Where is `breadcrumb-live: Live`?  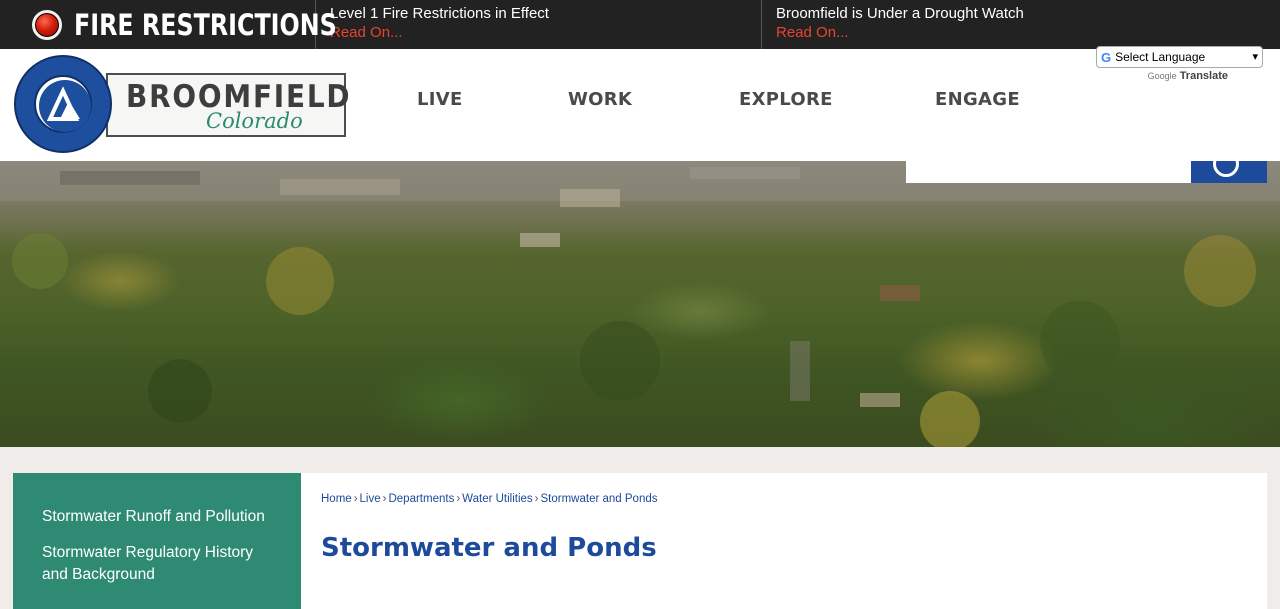 breadcrumb-live: Live is located at coordinates (370, 499).